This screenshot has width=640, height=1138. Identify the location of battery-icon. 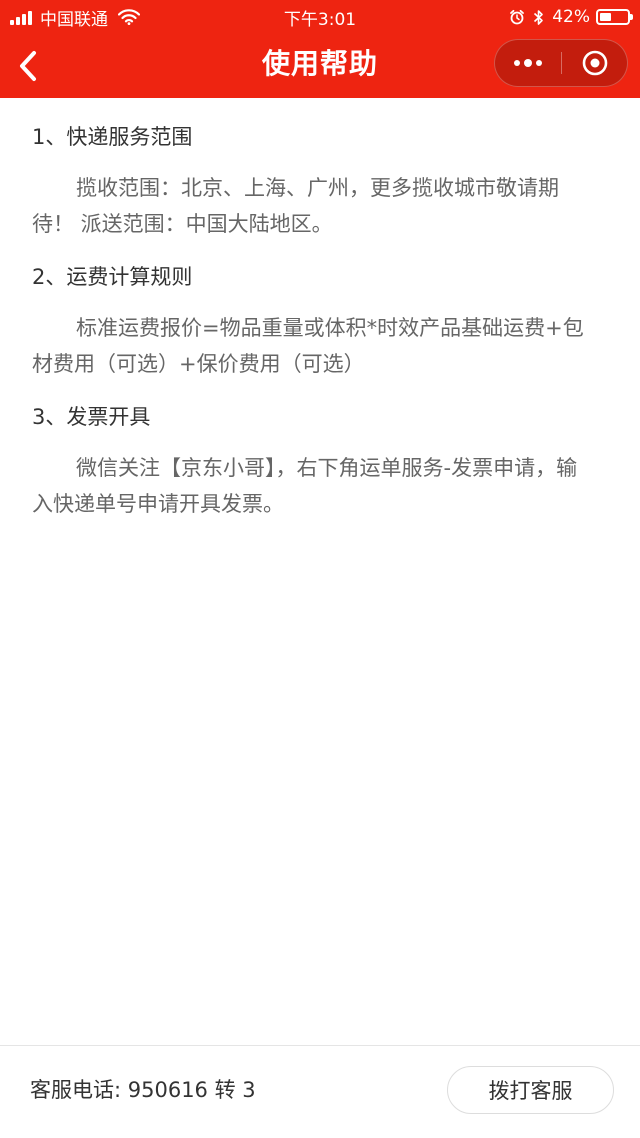
(614, 17).